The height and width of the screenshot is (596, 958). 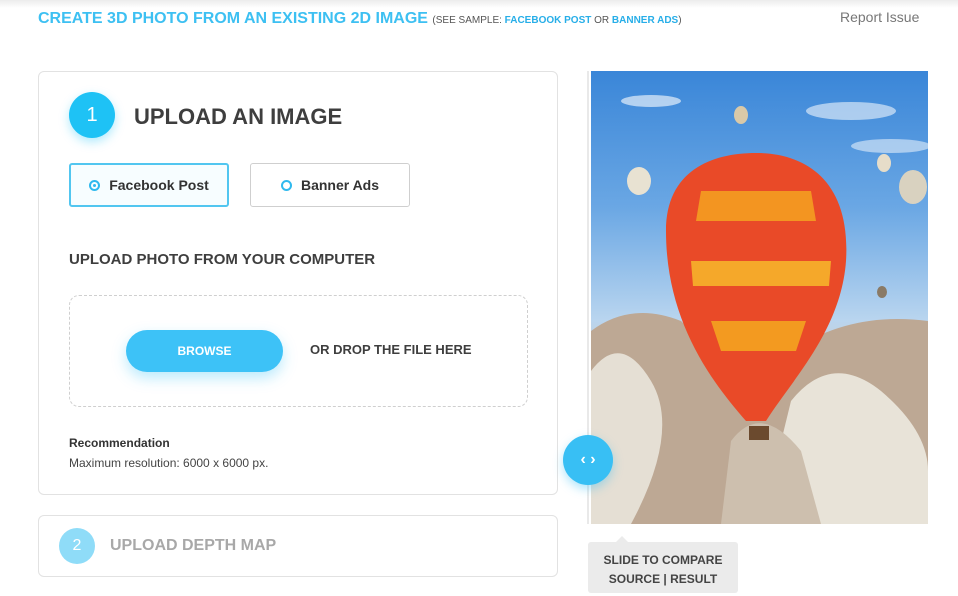 I want to click on drop-file-text: OR DROP THE FILE HERE, so click(x=391, y=349).